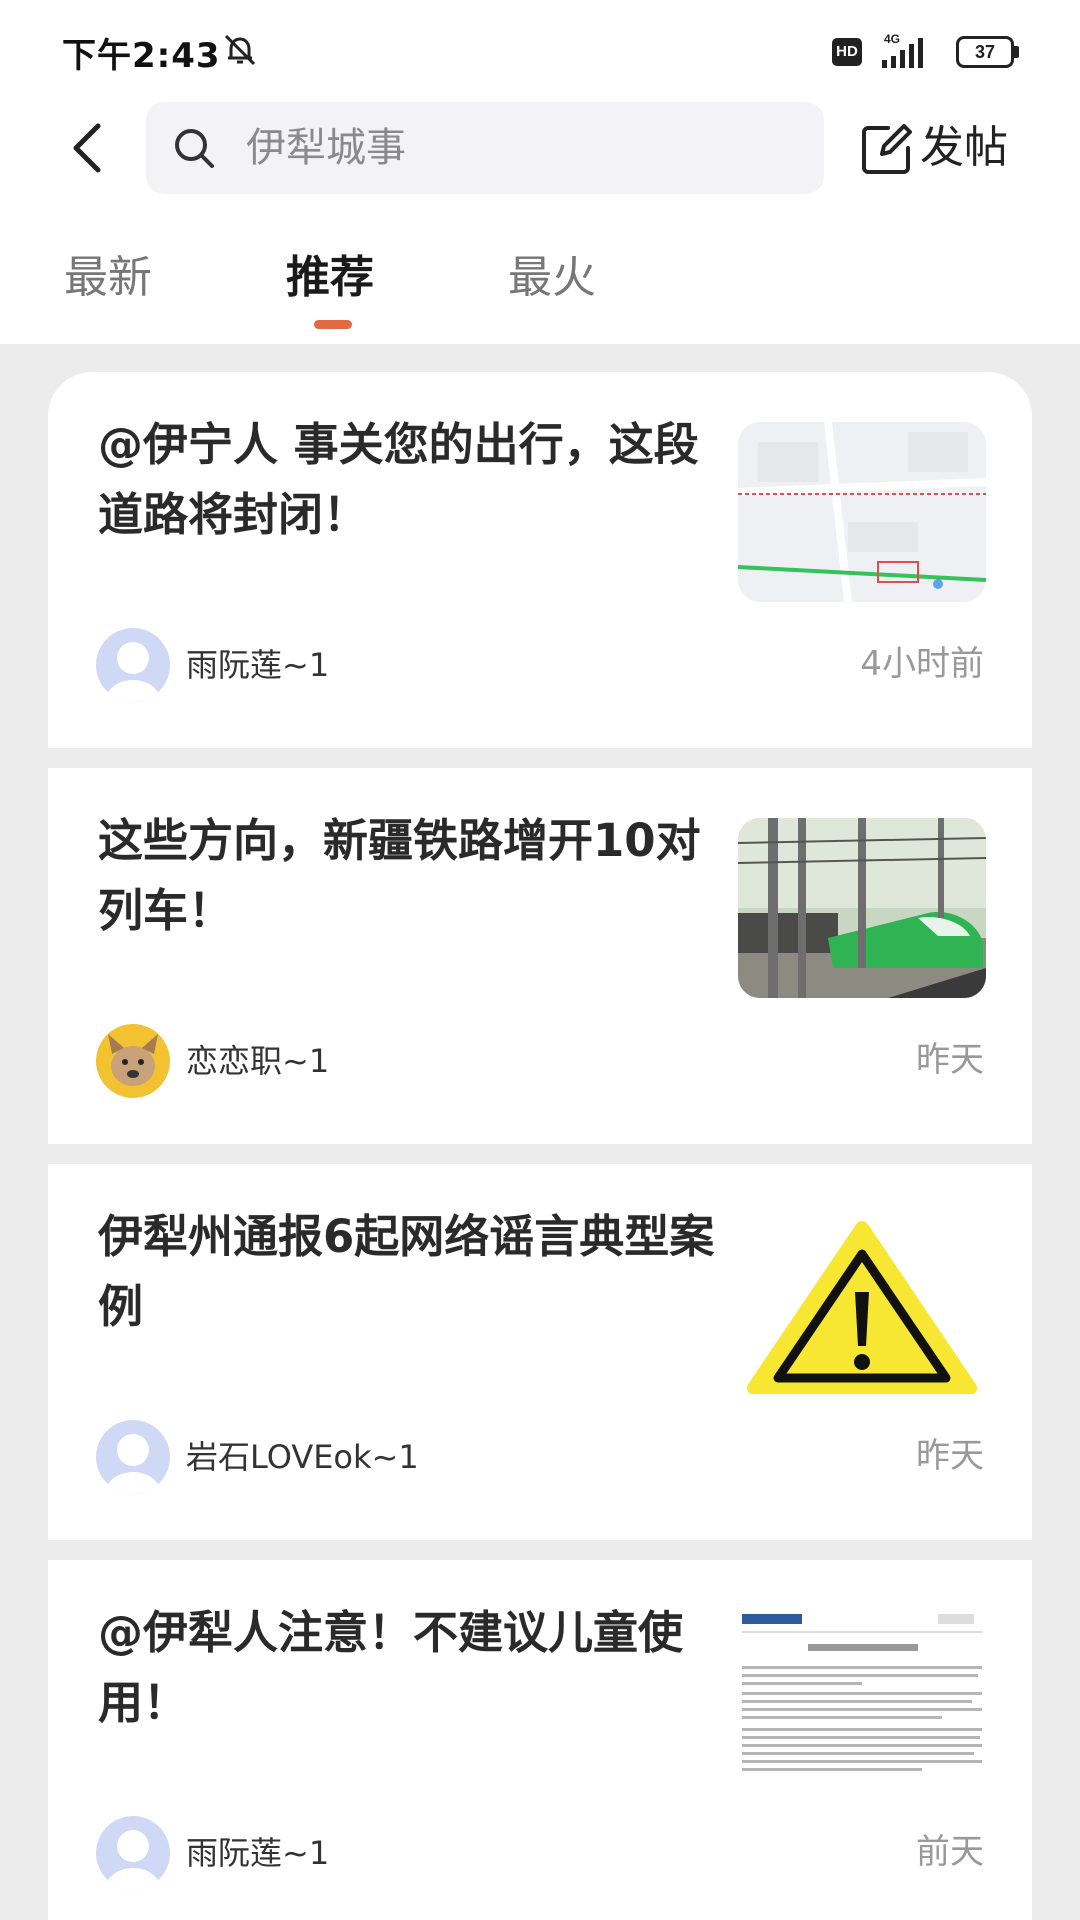 This screenshot has height=1920, width=1080. Describe the element at coordinates (552, 278) in the screenshot. I see `tab-hottest: 最火` at that location.